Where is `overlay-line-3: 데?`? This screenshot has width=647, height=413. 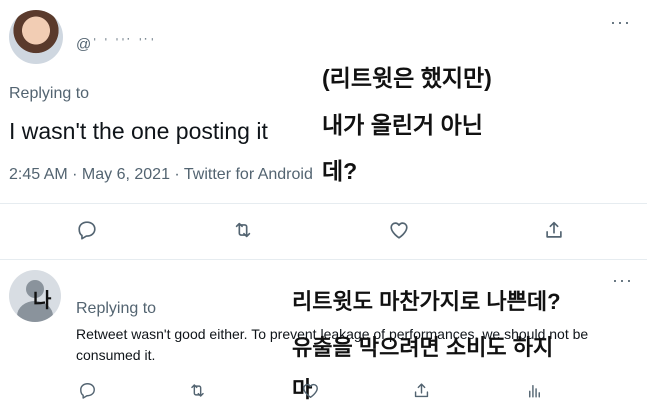
overlay-line-3: 데? is located at coordinates (340, 171).